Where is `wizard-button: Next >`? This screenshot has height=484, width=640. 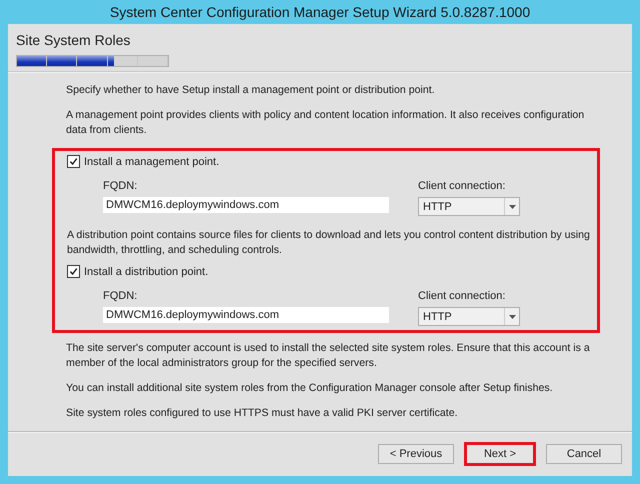
wizard-button: Next > is located at coordinates (500, 454).